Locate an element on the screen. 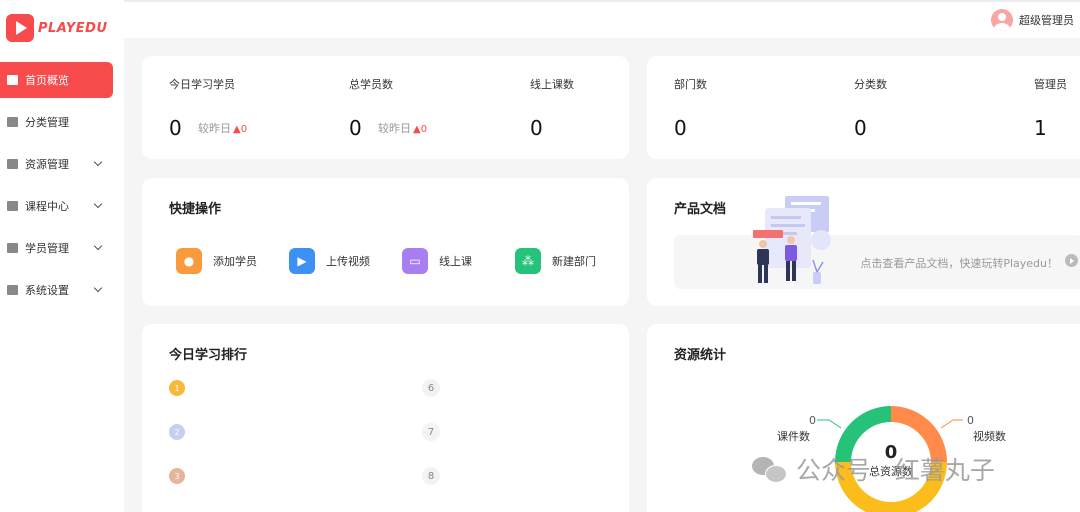  monitor-icon is located at coordinates (12, 206).